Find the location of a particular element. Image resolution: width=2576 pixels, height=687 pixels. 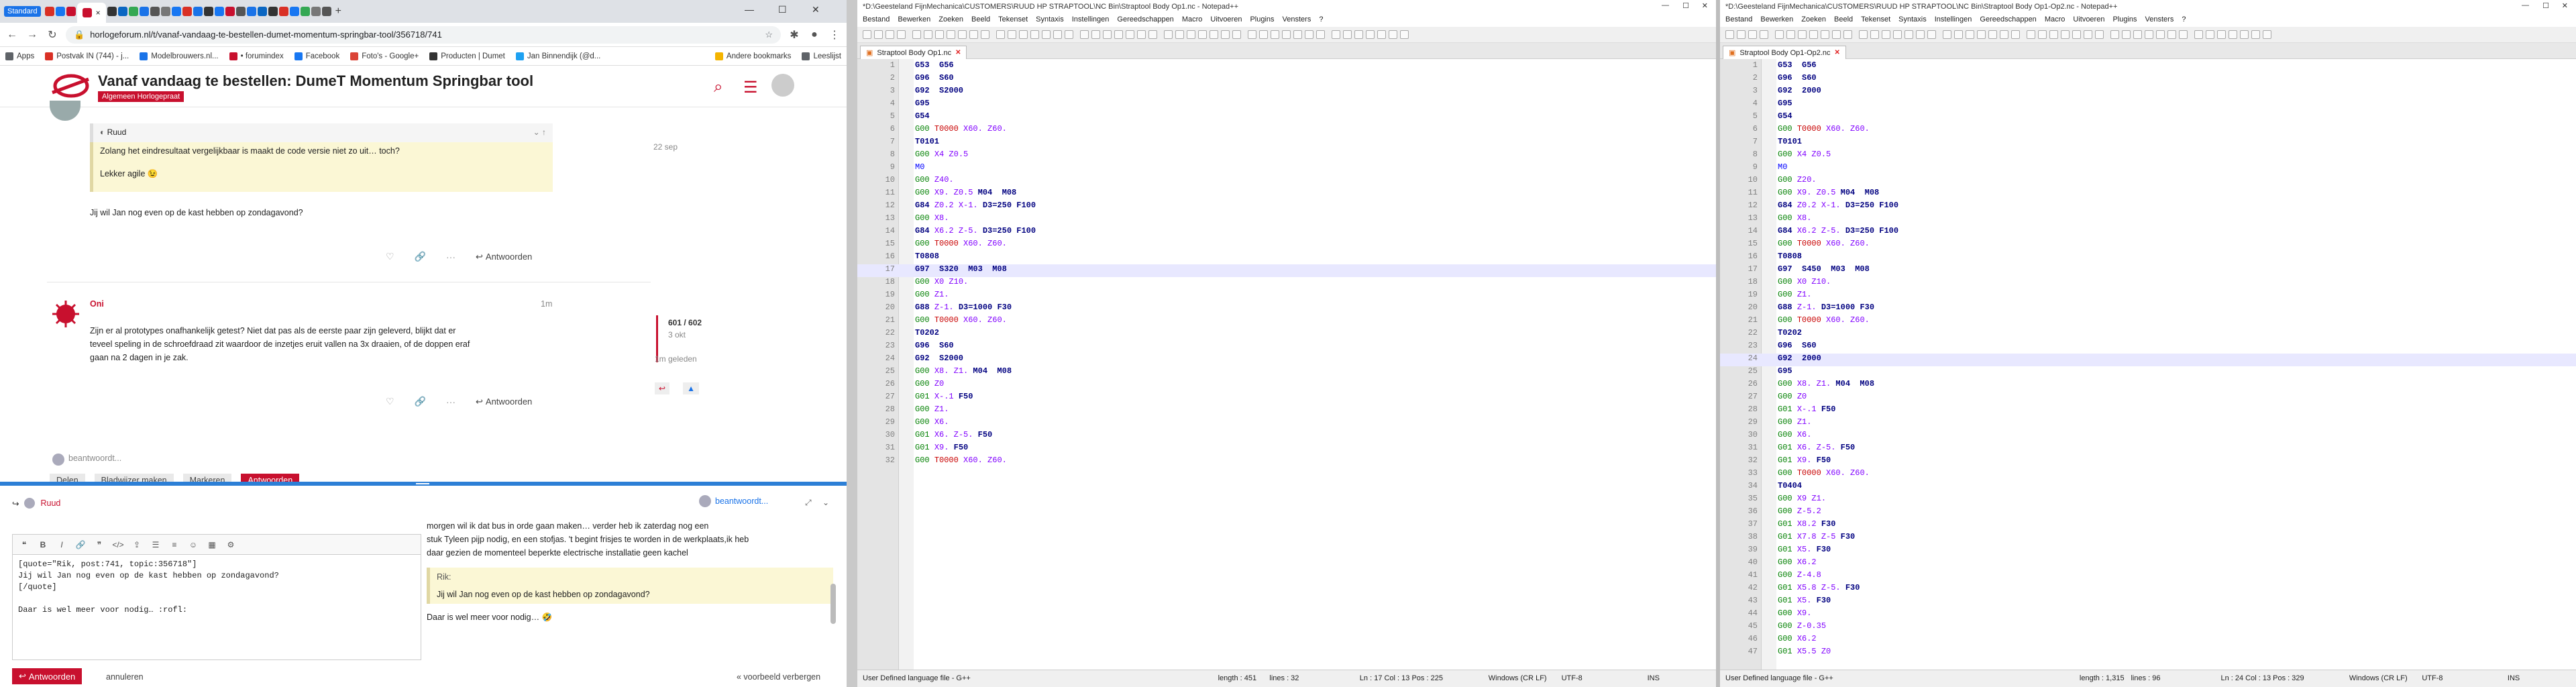

code-line: 3 G92 2000 is located at coordinates (2148, 93).